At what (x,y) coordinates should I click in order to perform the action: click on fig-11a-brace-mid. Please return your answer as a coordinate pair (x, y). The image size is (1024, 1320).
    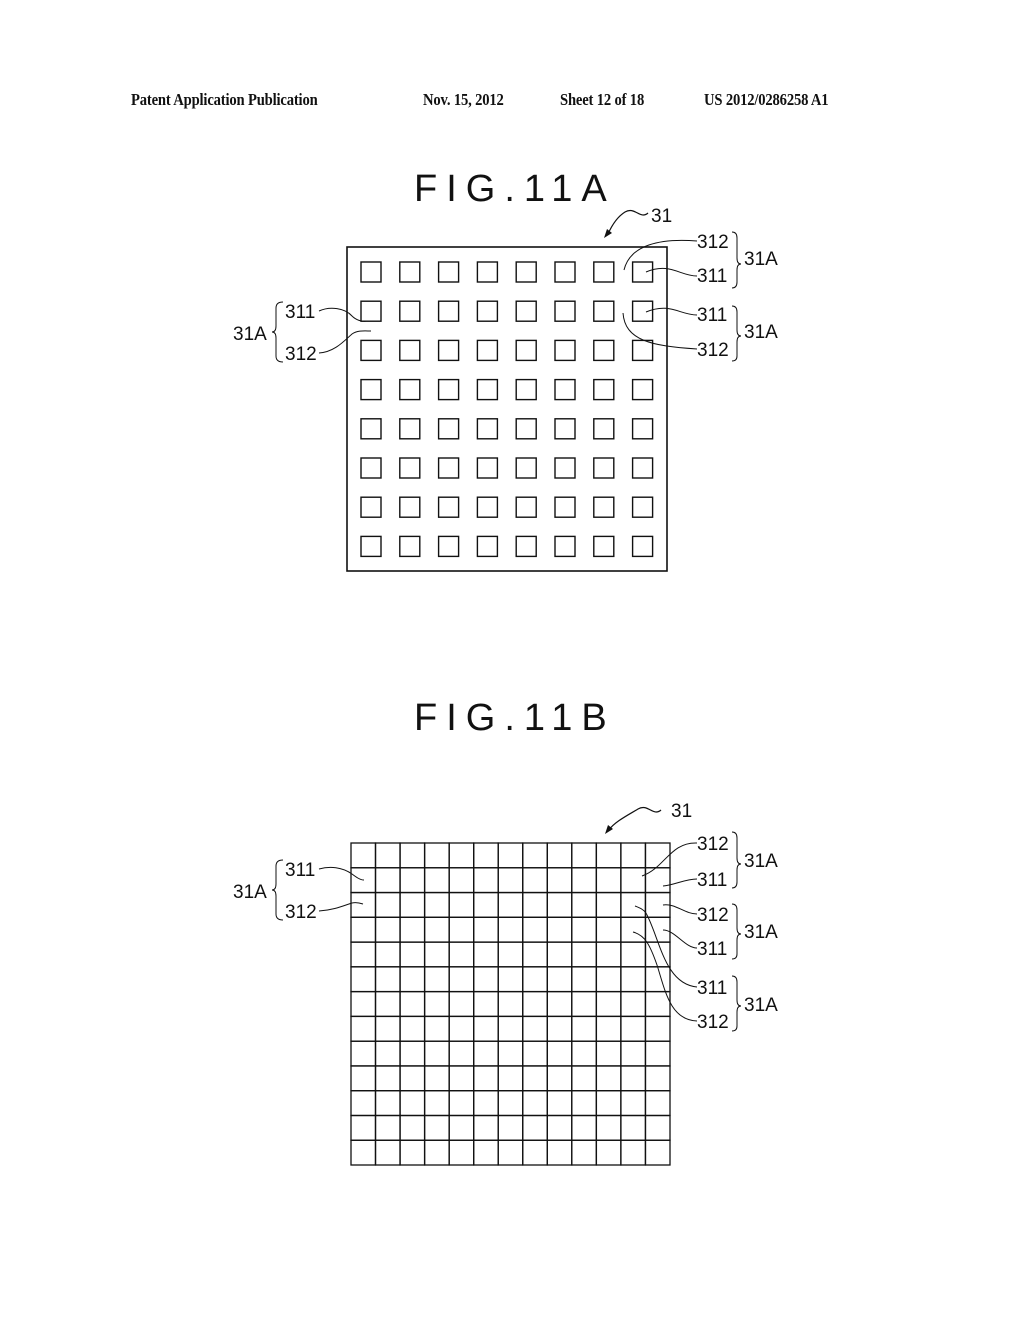
    Looking at the image, I should click on (736, 333).